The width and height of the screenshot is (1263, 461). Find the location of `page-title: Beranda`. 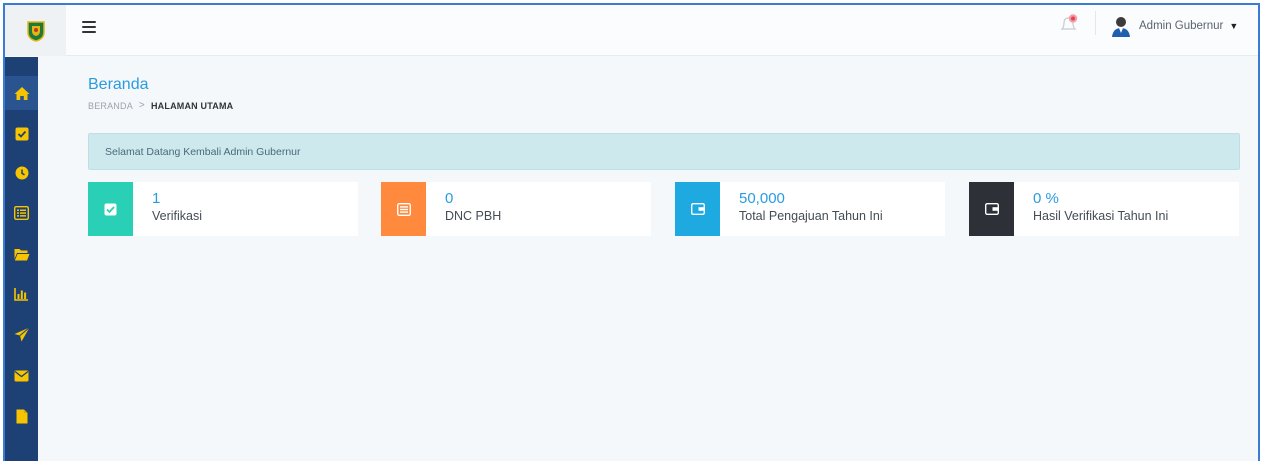

page-title: Beranda is located at coordinates (118, 84).